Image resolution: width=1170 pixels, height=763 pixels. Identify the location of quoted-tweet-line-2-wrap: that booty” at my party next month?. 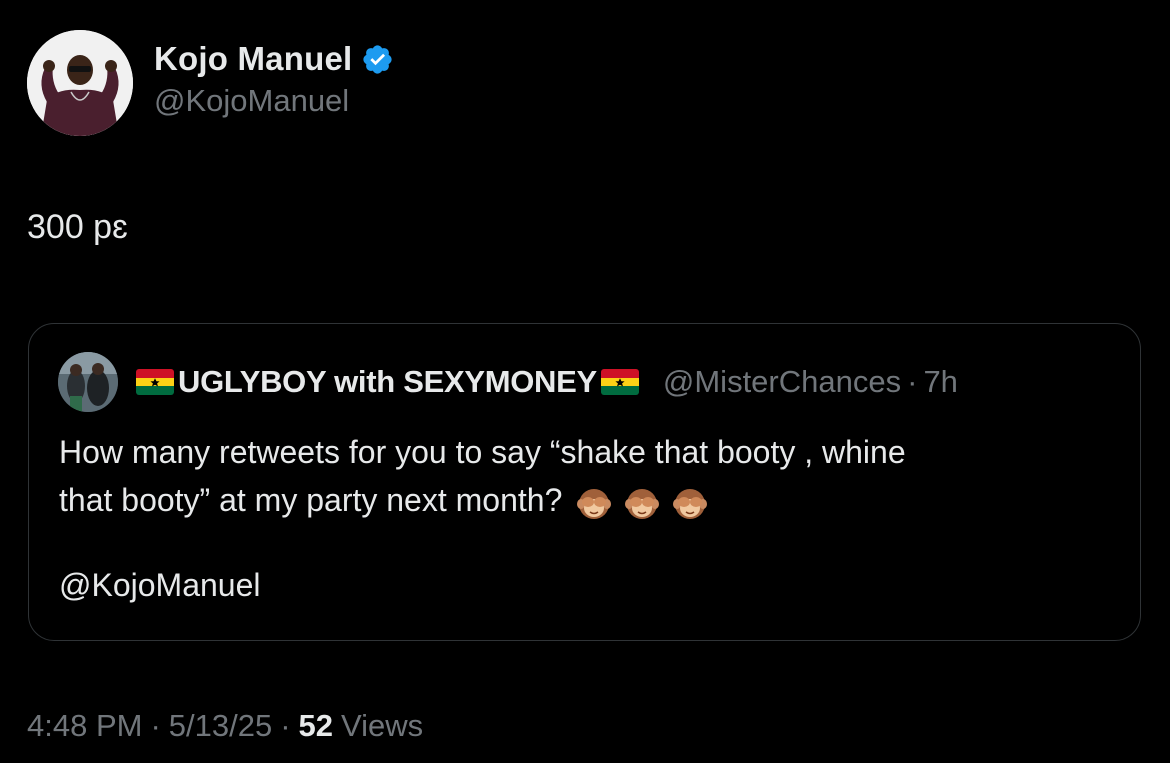
(584, 500).